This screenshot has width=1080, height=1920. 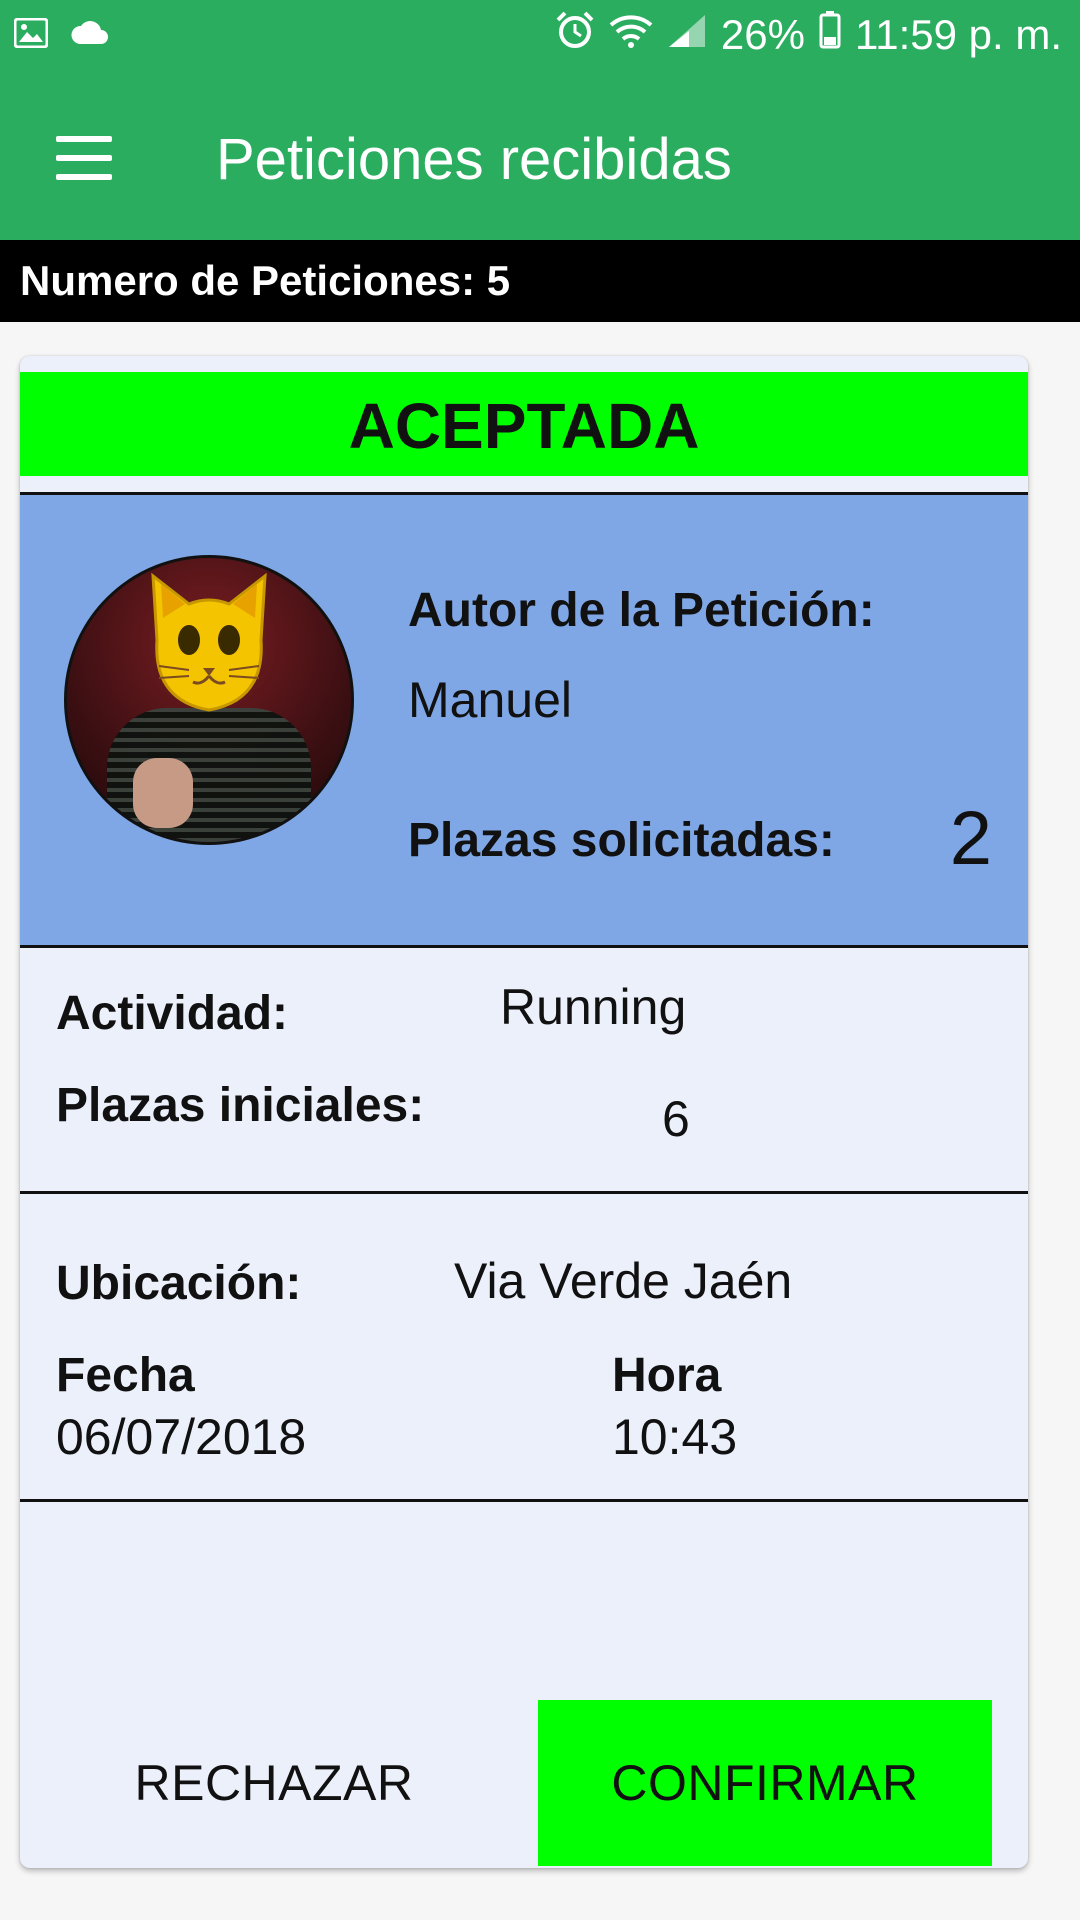 What do you see at coordinates (765, 1783) in the screenshot?
I see `confirm-button: CONFIRMAR` at bounding box center [765, 1783].